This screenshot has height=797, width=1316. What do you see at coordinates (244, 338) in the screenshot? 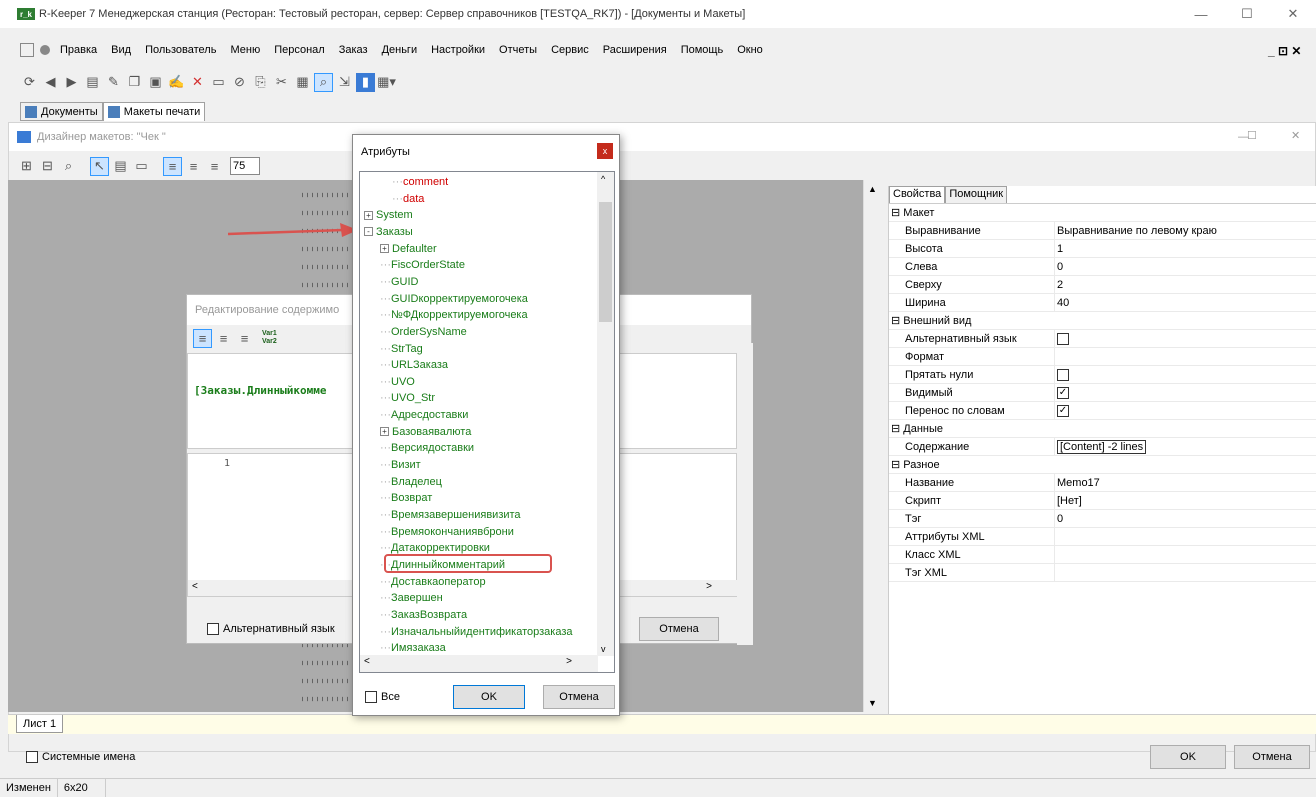
I see `edit-align-right-icon: ≡` at bounding box center [244, 338].